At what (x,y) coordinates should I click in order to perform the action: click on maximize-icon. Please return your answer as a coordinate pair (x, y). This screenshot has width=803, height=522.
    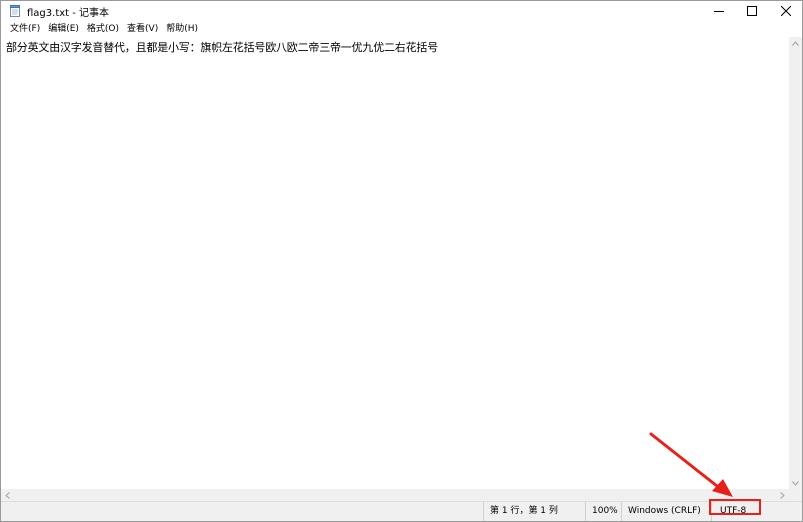
    Looking at the image, I should click on (751, 11).